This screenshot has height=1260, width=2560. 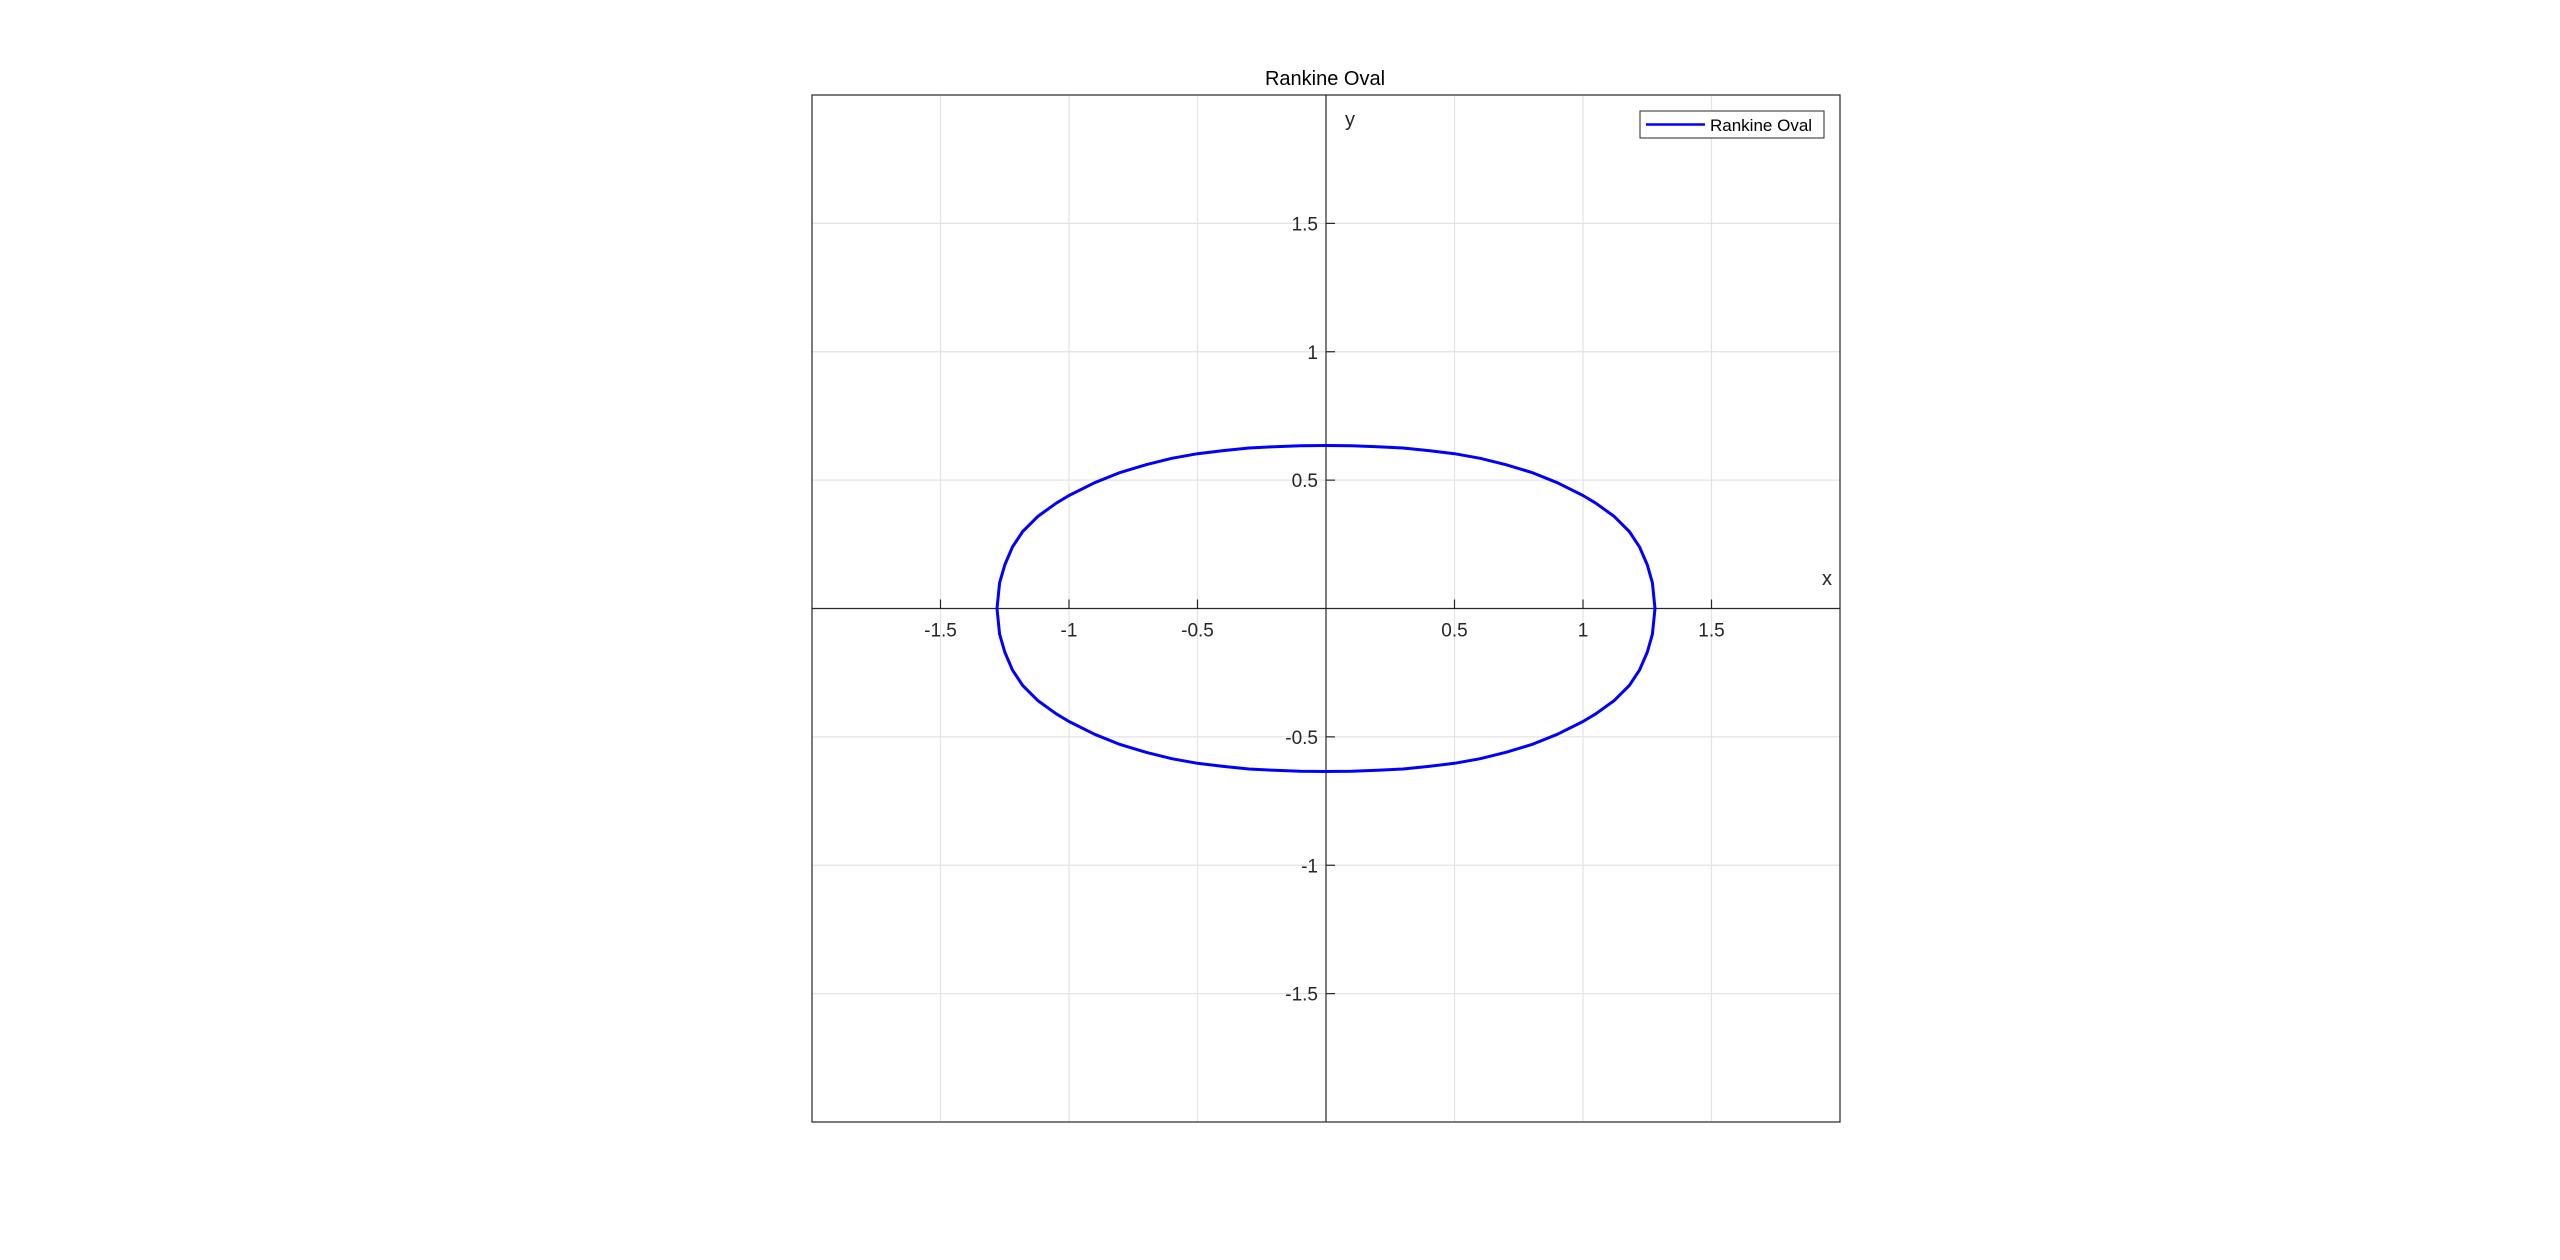 What do you see at coordinates (1312, 353) in the screenshot?
I see `y-tick-label: 1` at bounding box center [1312, 353].